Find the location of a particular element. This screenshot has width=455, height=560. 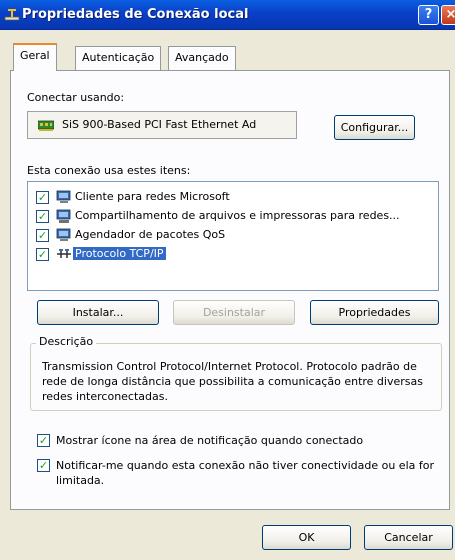

properties-button: Propriedades is located at coordinates (374, 312).